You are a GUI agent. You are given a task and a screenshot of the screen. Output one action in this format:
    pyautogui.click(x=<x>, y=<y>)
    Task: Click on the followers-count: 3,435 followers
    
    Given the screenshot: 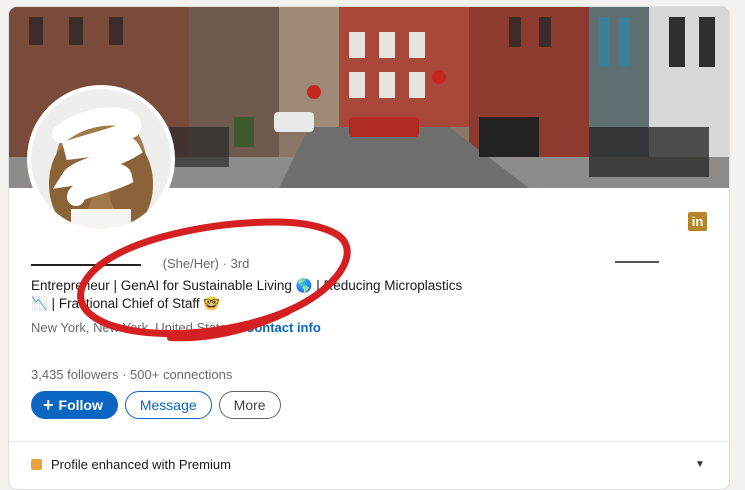 What is the action you would take?
    pyautogui.click(x=74, y=374)
    